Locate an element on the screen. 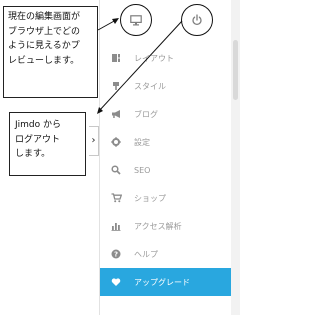 Image resolution: width=320 pixels, height=315 pixels. sidebar-item-blog: ブログ is located at coordinates (165, 114).